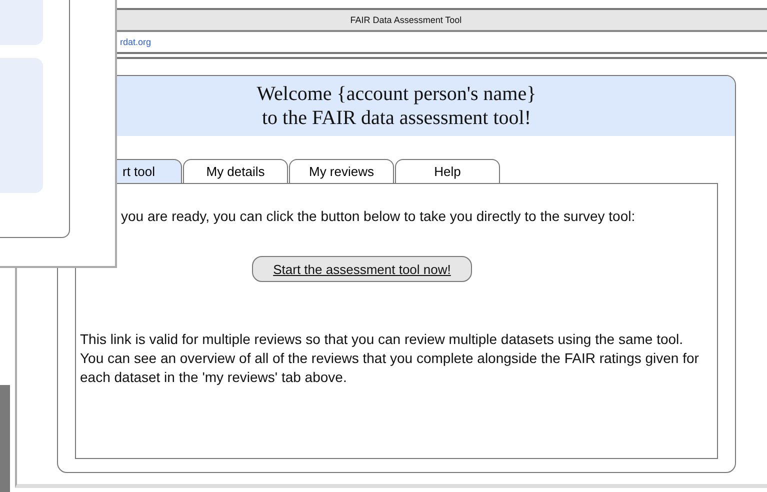 This screenshot has width=767, height=492. I want to click on tab: My reviews, so click(341, 171).